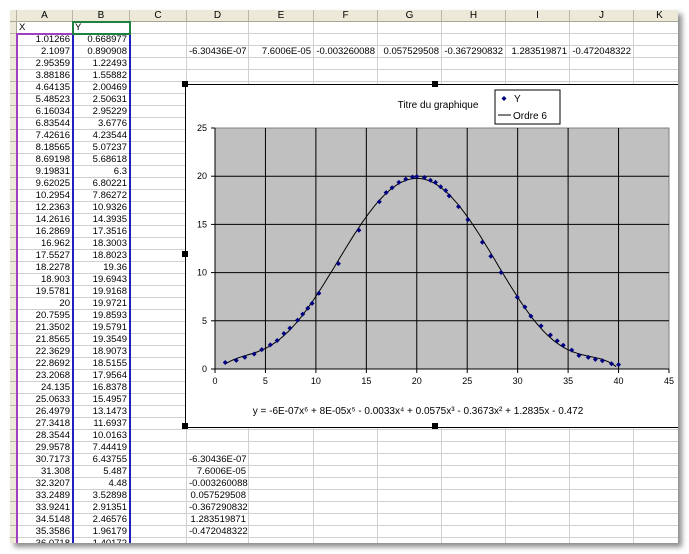  Describe the element at coordinates (45, 304) in the screenshot. I see `cell-value: 20` at that location.